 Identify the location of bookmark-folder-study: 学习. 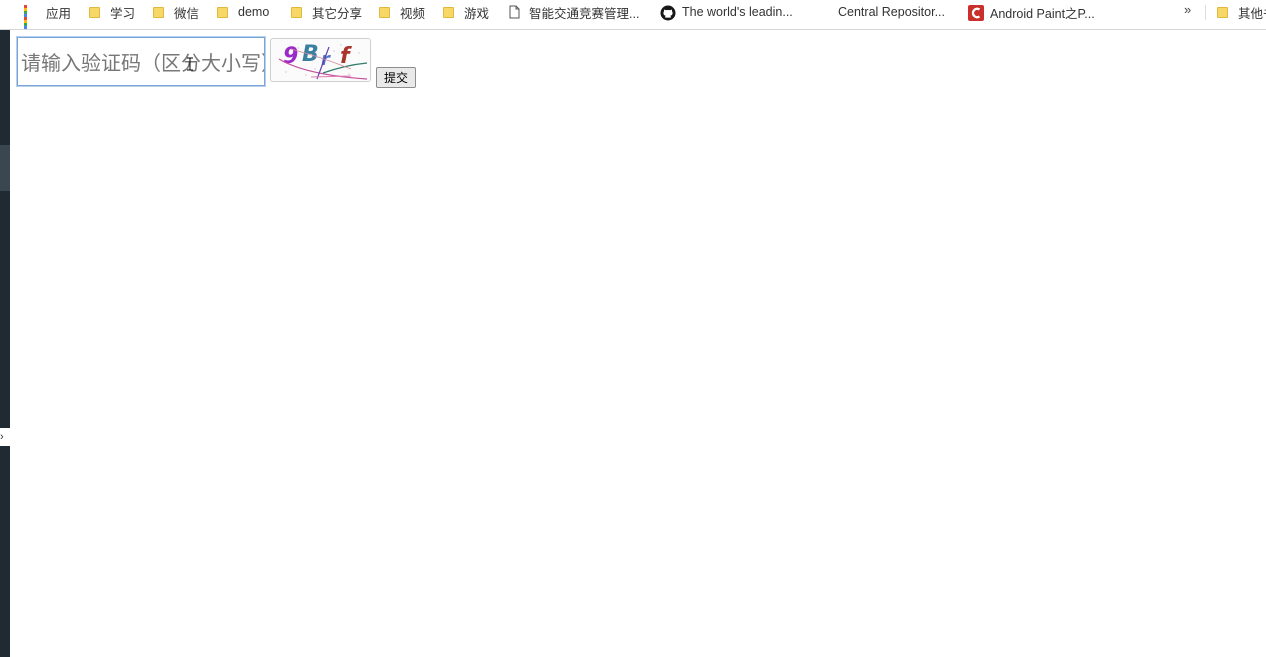
(111, 12).